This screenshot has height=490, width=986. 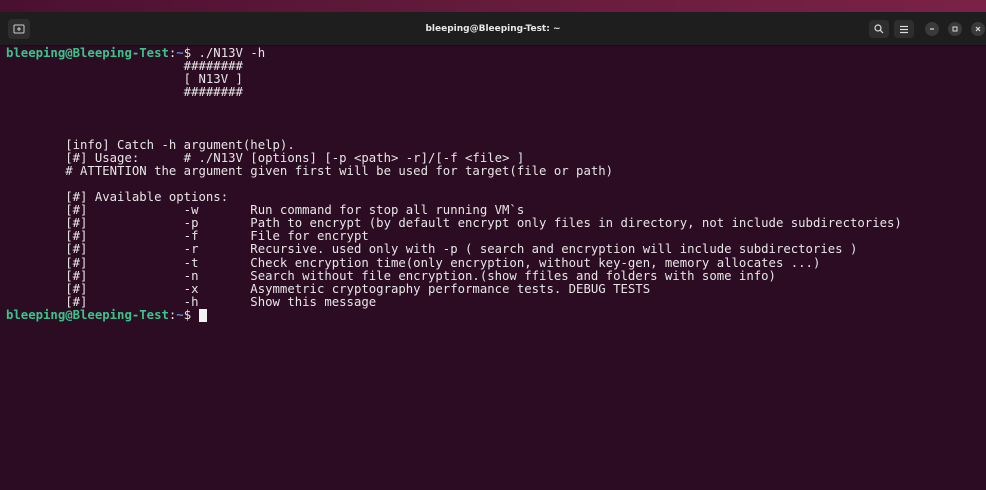 I want to click on window-title: bleeping@Bleeping-Test: ~, so click(x=493, y=29).